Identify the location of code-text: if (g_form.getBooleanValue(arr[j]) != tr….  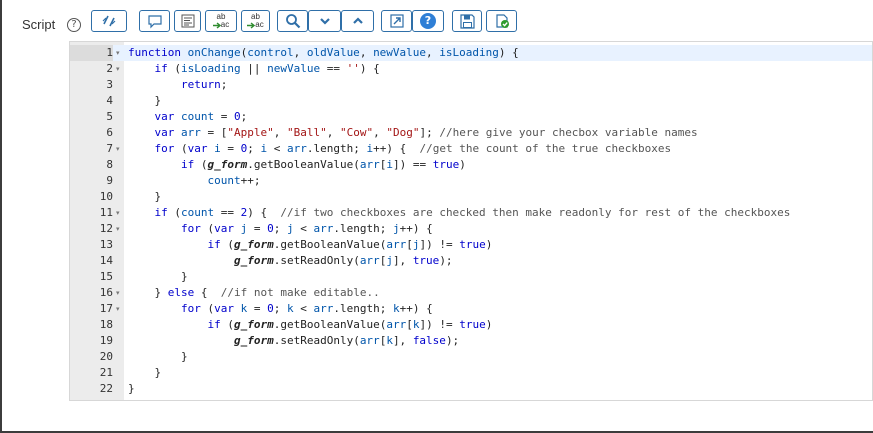
(310, 245).